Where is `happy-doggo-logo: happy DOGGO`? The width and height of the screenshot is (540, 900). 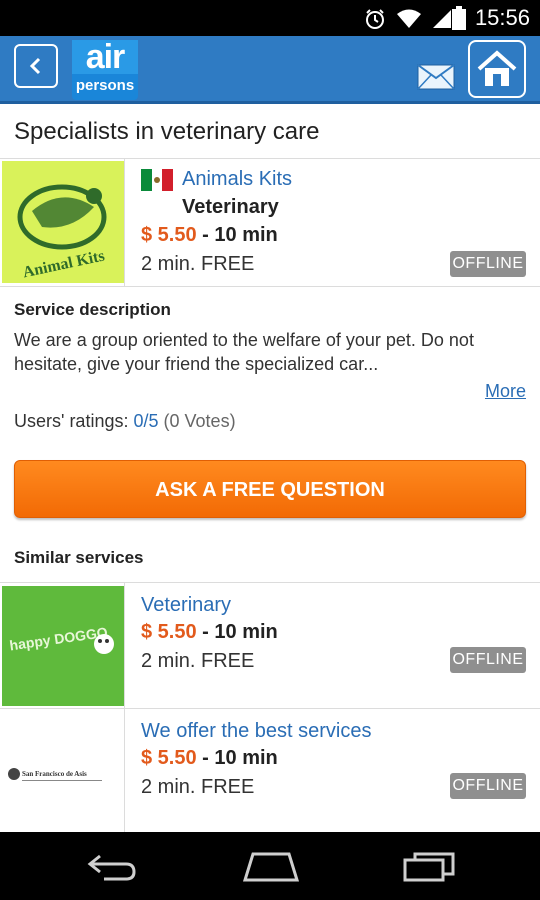 happy-doggo-logo: happy DOGGO is located at coordinates (63, 646).